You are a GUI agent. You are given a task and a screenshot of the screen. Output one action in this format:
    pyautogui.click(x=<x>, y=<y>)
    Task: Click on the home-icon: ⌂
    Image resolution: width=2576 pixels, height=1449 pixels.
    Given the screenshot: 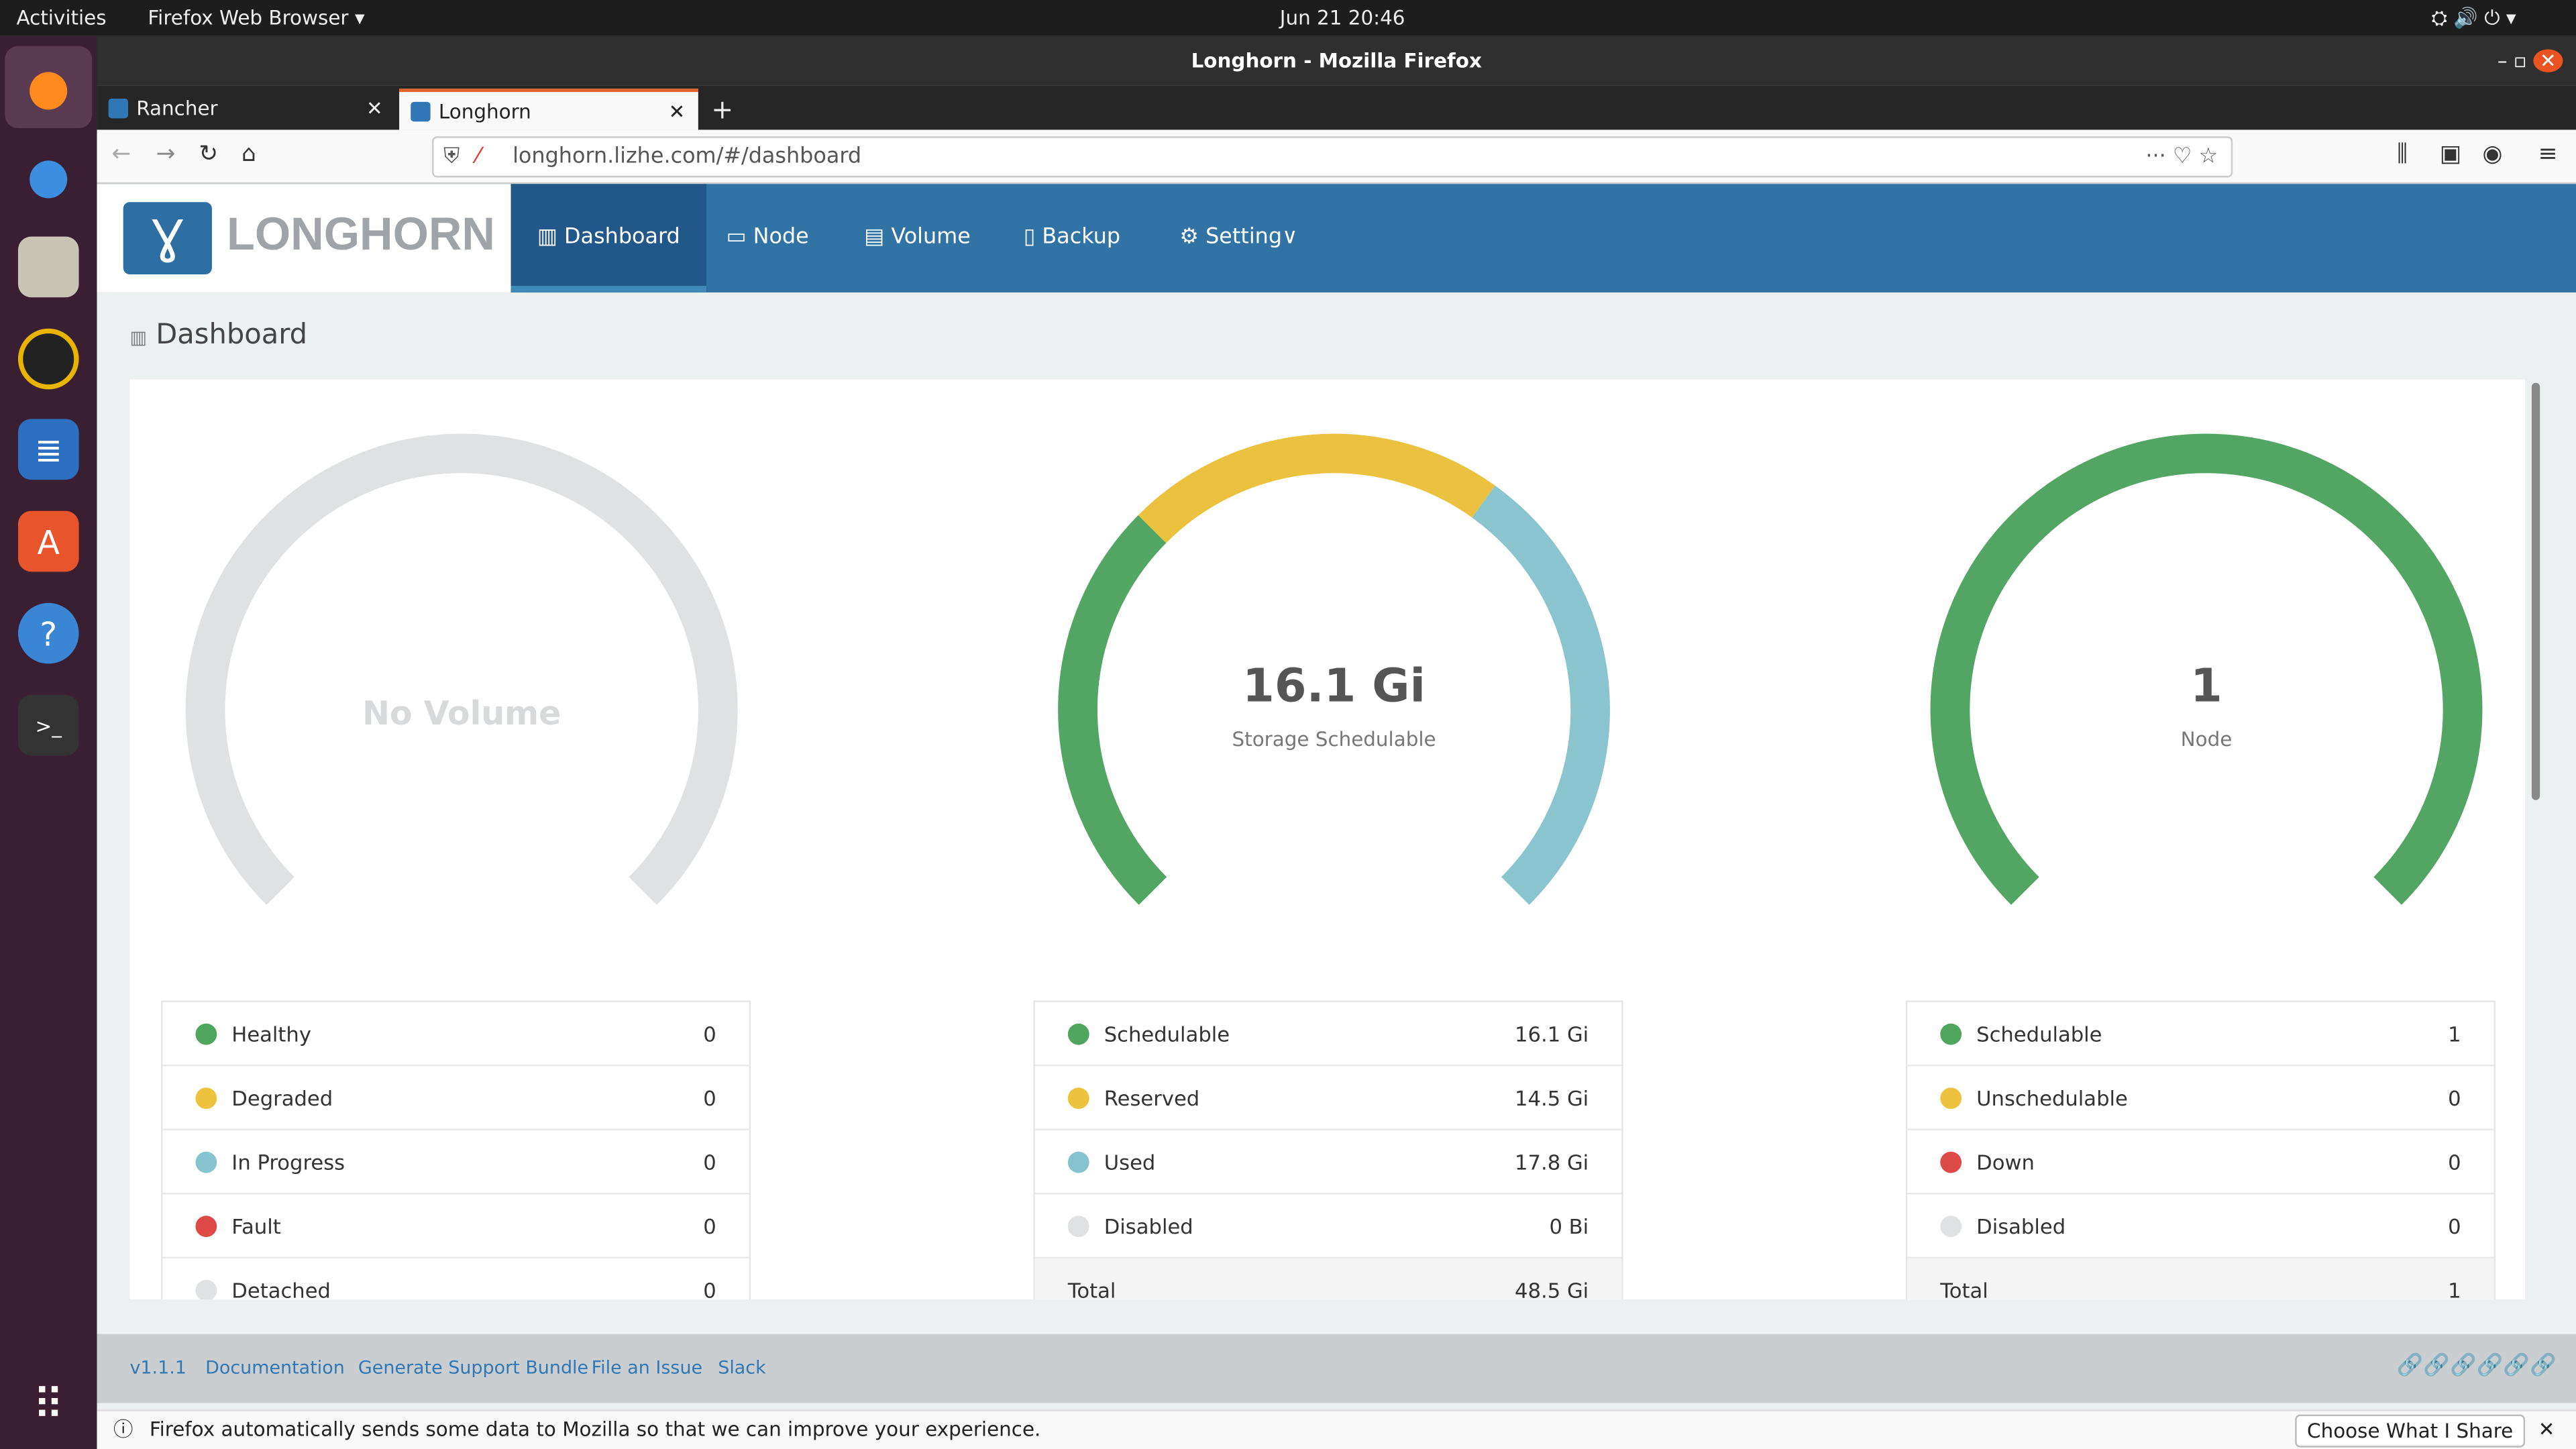 What is the action you would take?
    pyautogui.click(x=248, y=155)
    